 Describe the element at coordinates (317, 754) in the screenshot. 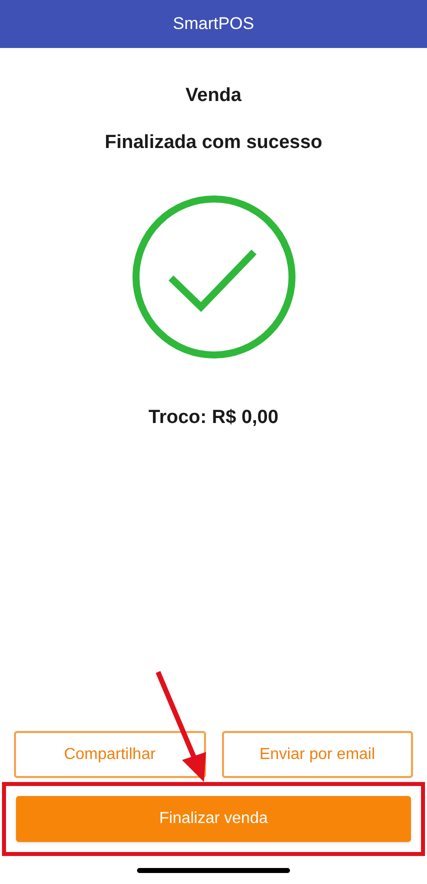

I see `outline-button: Enviar por email` at that location.